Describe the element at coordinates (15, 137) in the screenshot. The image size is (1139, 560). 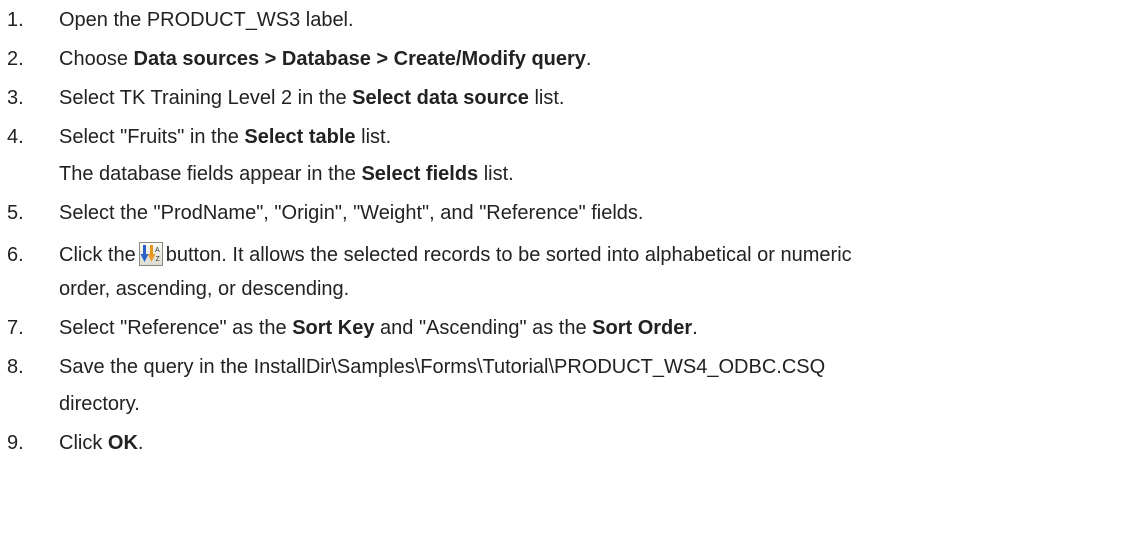
I see `step-number: 4.` at that location.